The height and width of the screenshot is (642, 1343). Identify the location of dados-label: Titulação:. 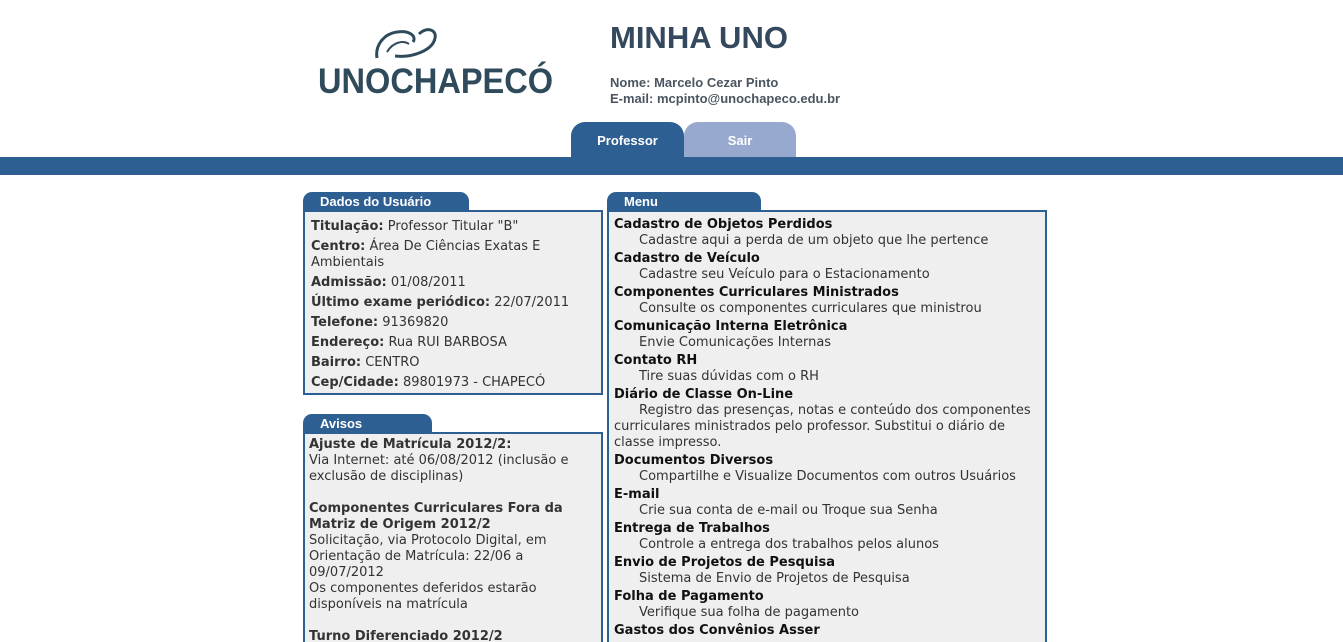
(347, 226).